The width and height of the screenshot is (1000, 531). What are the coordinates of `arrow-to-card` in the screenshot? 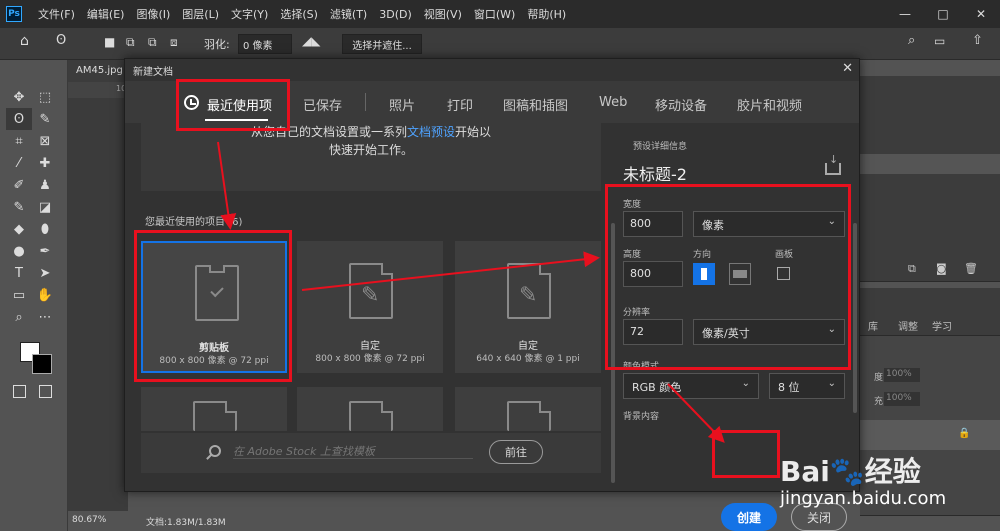 It's located at (227, 185).